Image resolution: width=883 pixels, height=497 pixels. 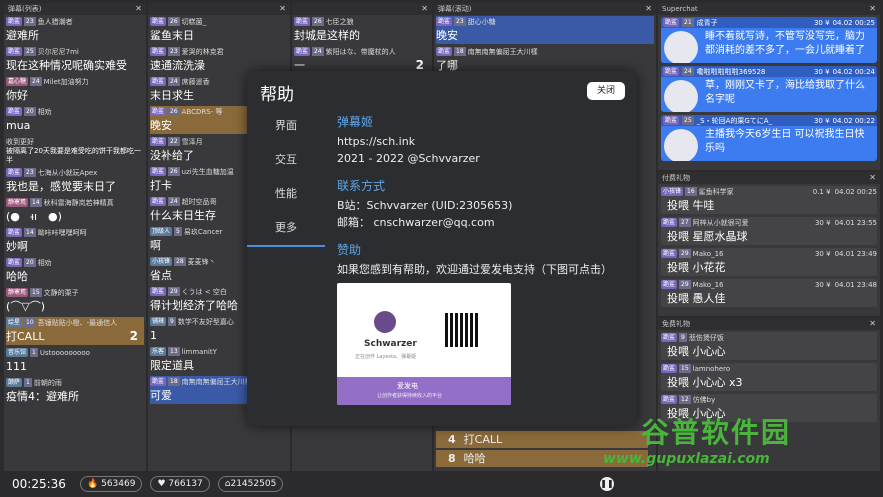 I want to click on dialog-title: 帮助, so click(x=277, y=95).